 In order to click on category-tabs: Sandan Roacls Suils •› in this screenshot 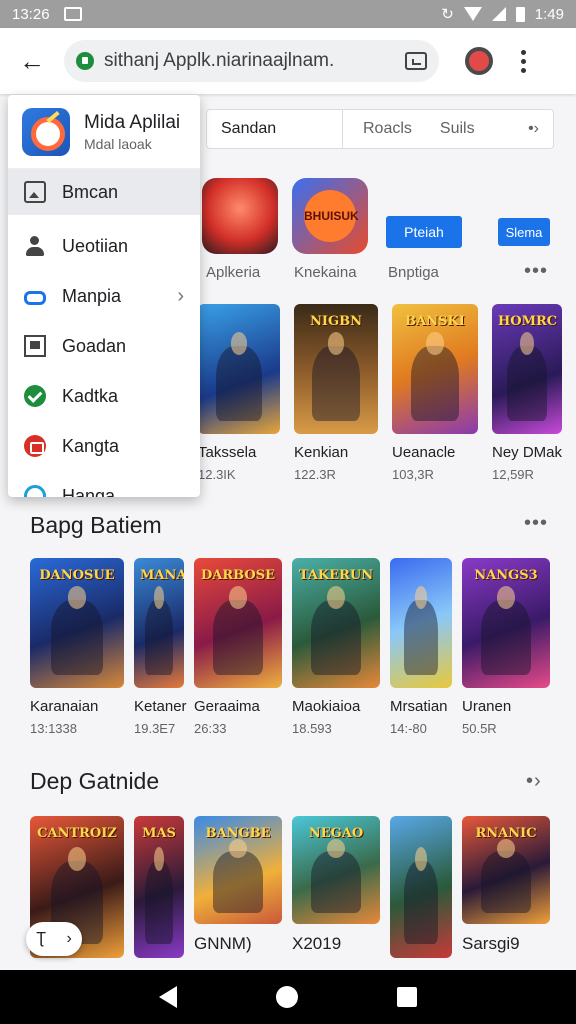, I will do `click(380, 129)`.